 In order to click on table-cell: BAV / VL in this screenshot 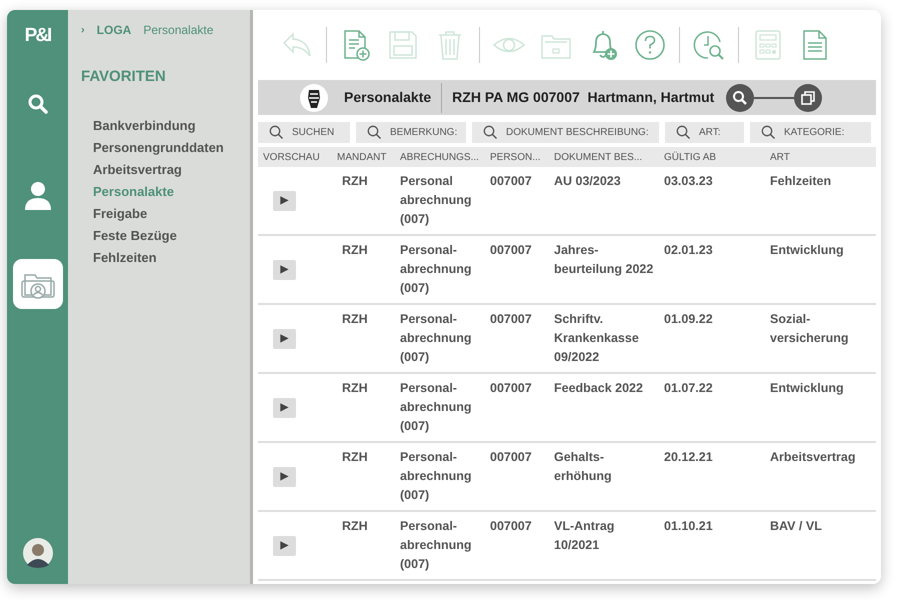, I will do `click(796, 526)`.